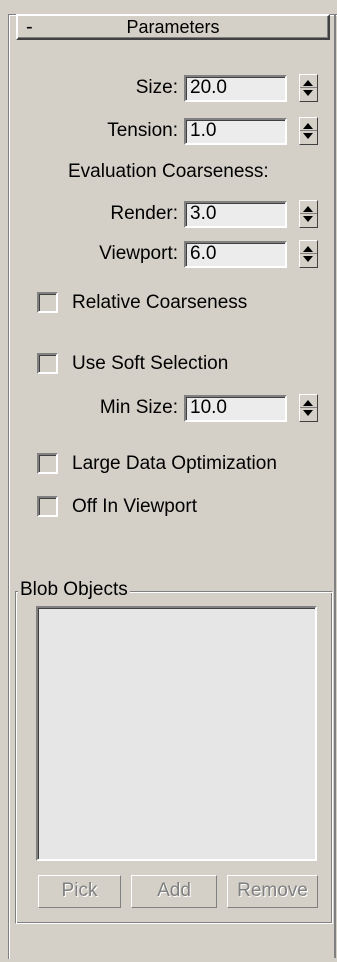  I want to click on tension-spinner, so click(308, 131).